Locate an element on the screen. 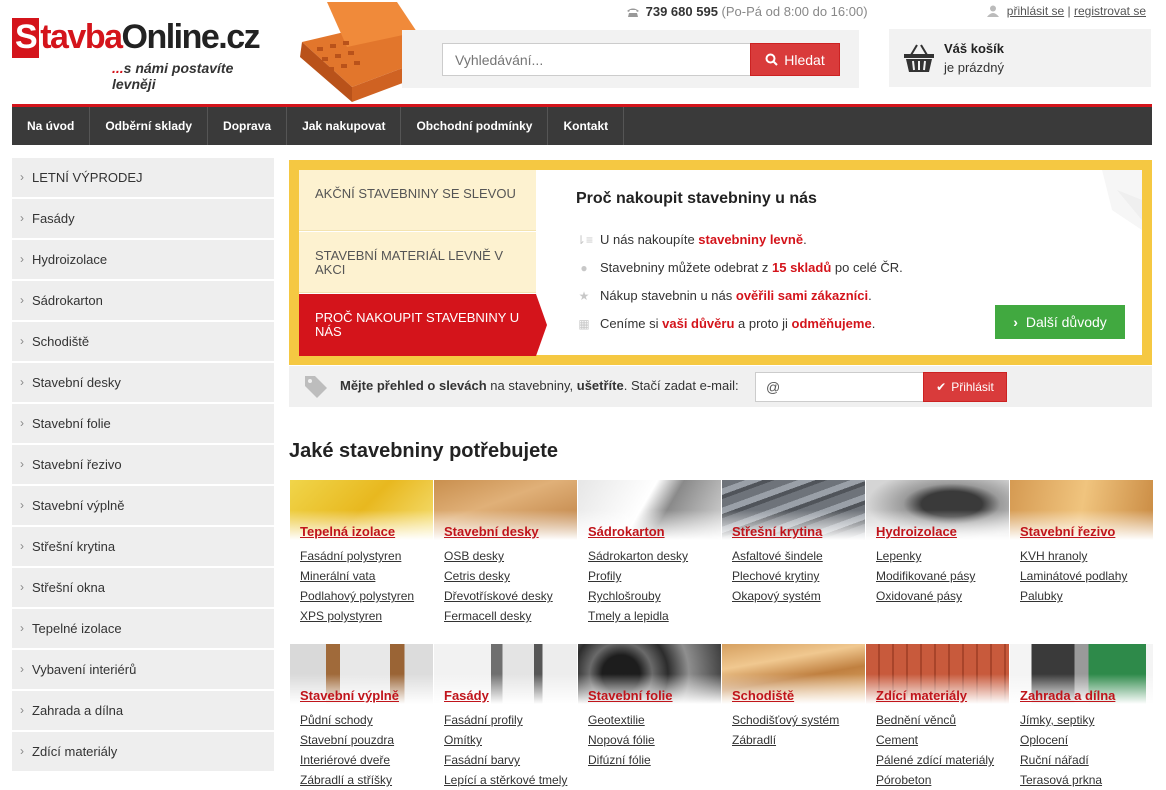 The image size is (1166, 790). sidebar-item: Fasády is located at coordinates (143, 218).